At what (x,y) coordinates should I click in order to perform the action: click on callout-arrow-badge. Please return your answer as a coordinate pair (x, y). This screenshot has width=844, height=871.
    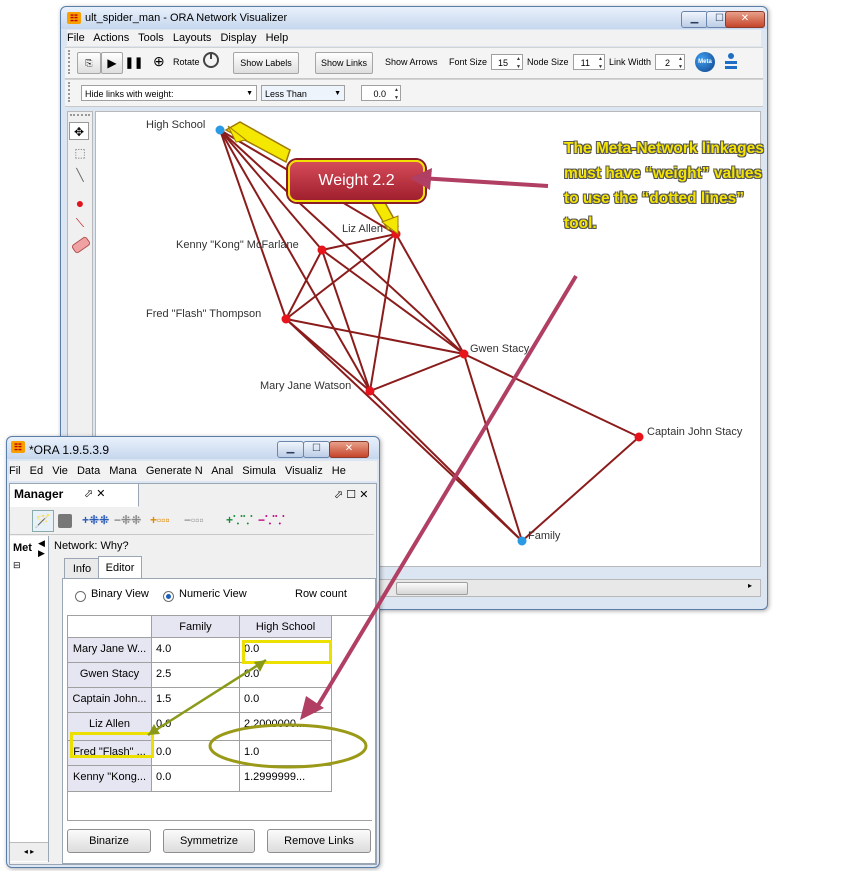
    Looking at the image, I should click on (484, 182).